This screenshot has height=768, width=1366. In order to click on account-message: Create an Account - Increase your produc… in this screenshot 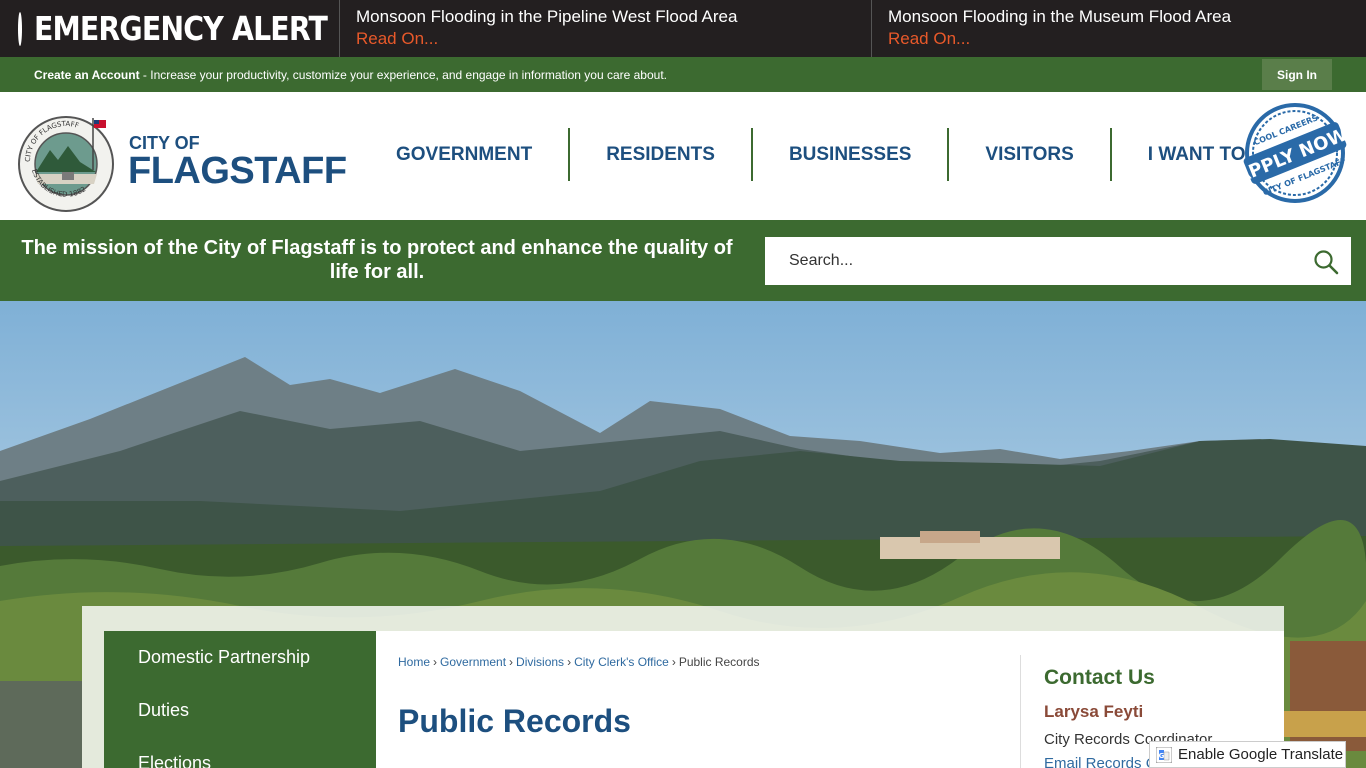, I will do `click(333, 75)`.